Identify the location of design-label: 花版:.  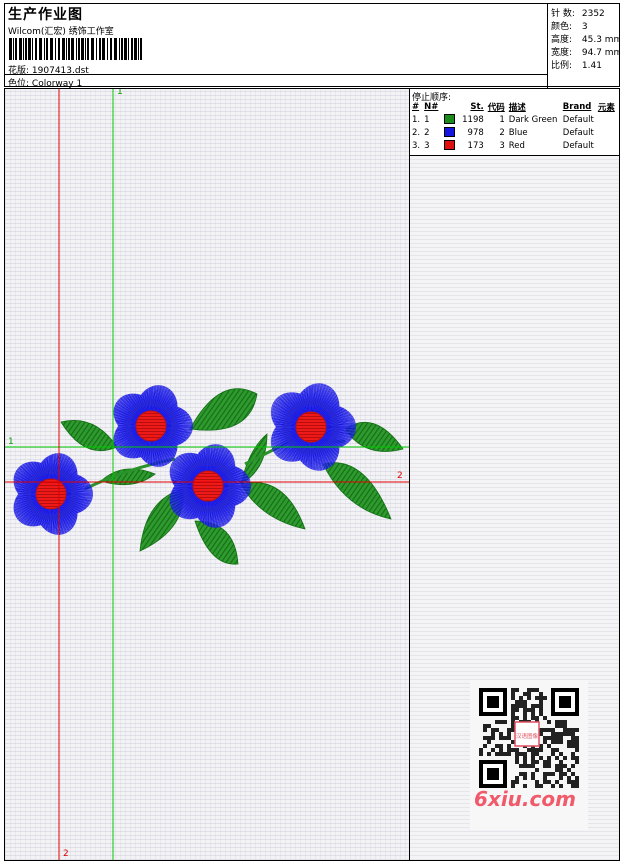
(19, 71).